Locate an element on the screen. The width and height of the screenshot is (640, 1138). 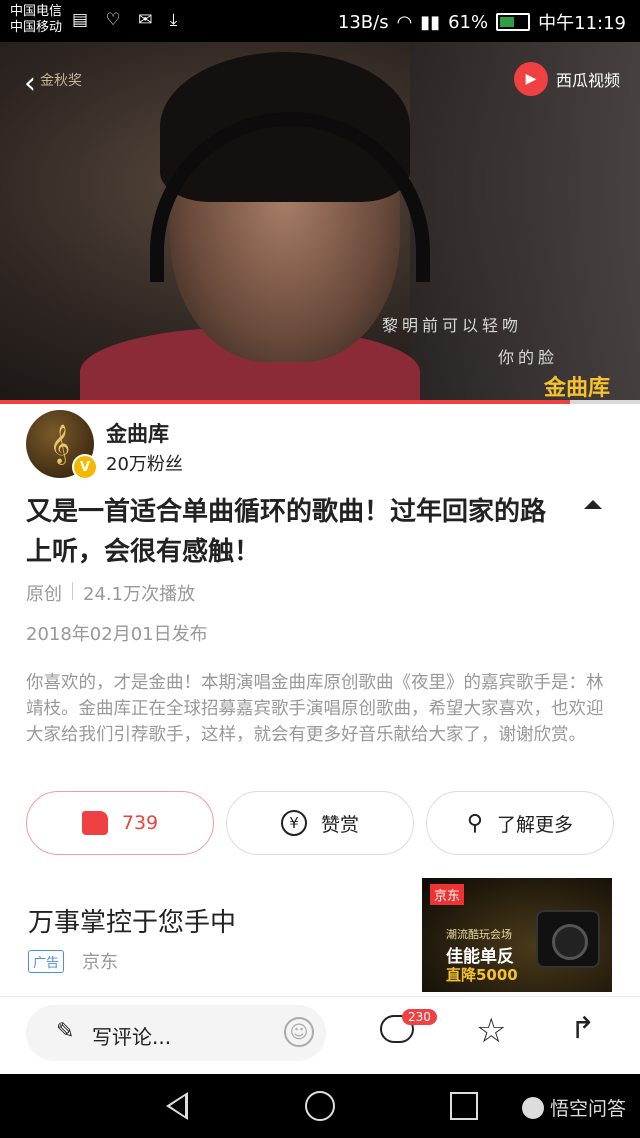
ad-image-line-3: 直降5000 is located at coordinates (482, 975).